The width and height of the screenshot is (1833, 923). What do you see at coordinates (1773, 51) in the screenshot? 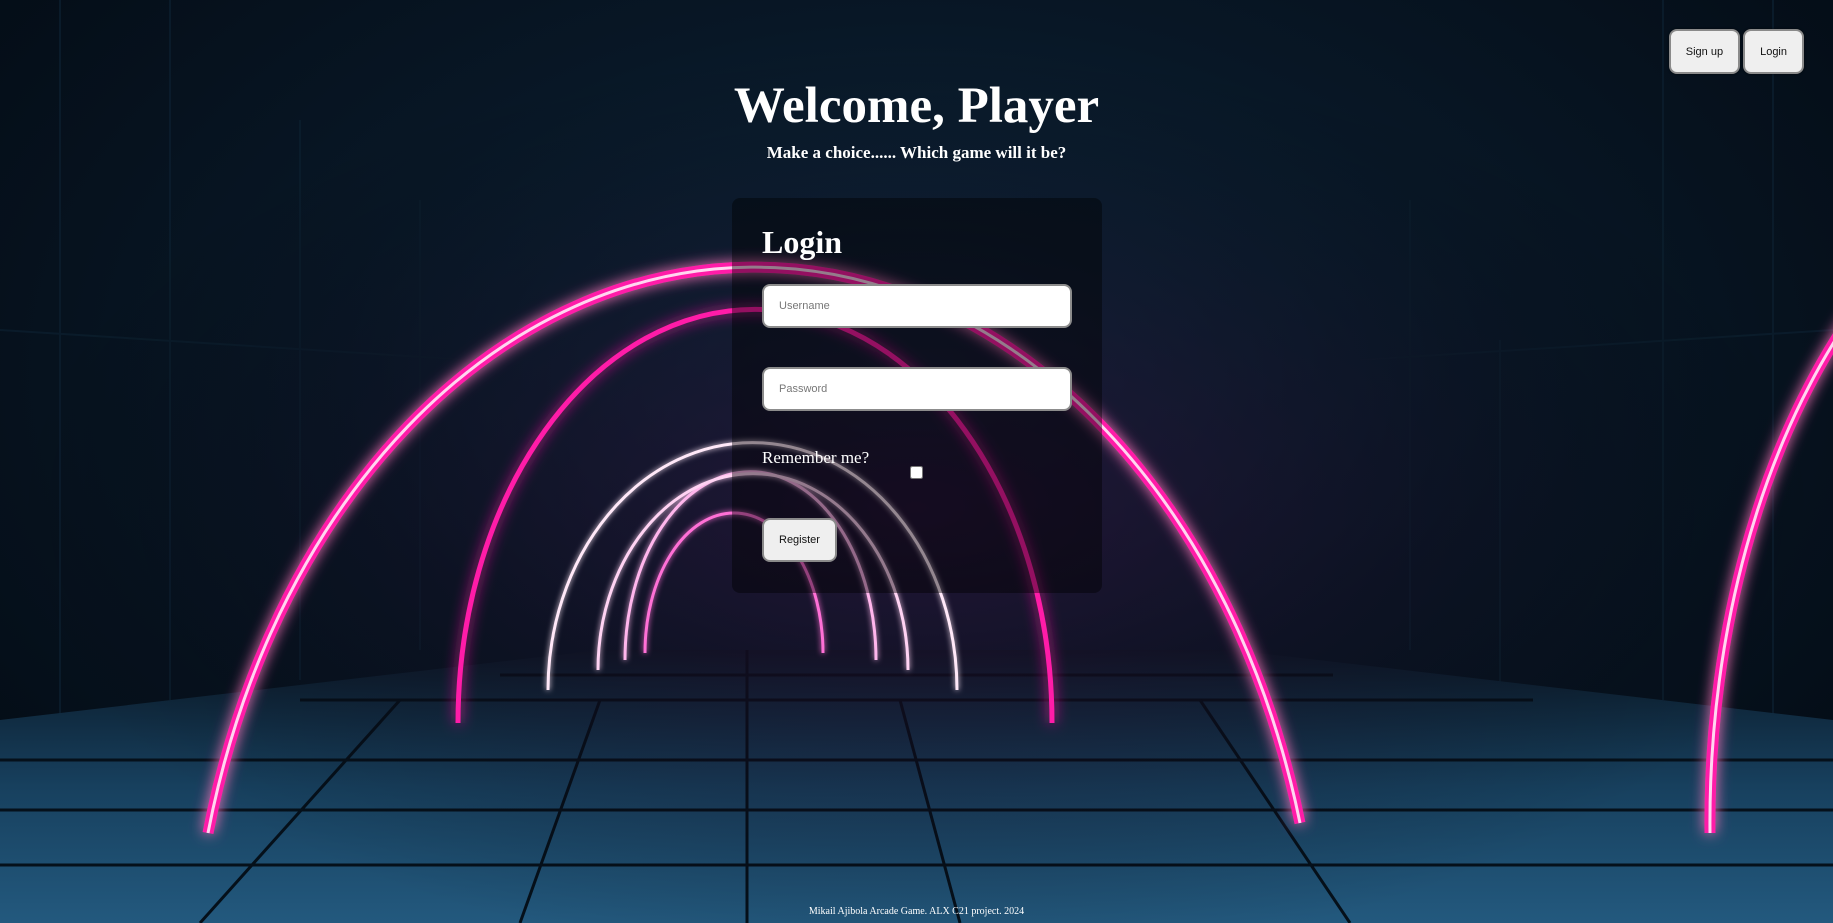
I see `login-button: Login` at bounding box center [1773, 51].